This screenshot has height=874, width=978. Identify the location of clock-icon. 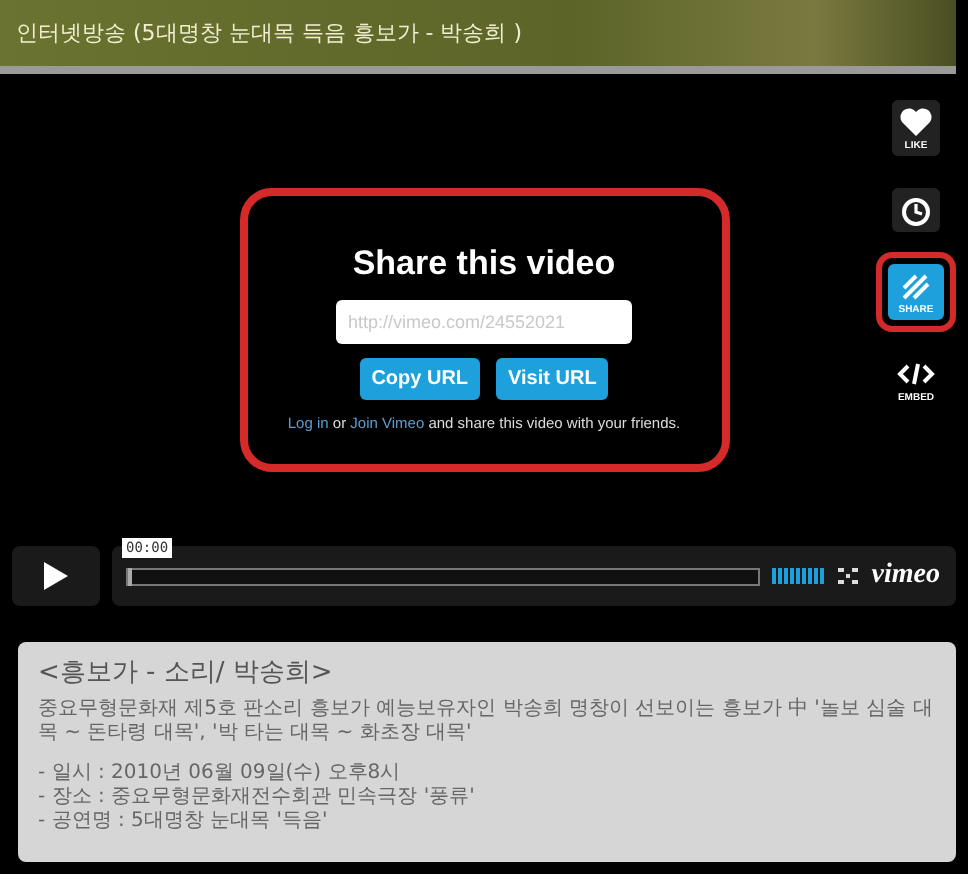
(916, 210).